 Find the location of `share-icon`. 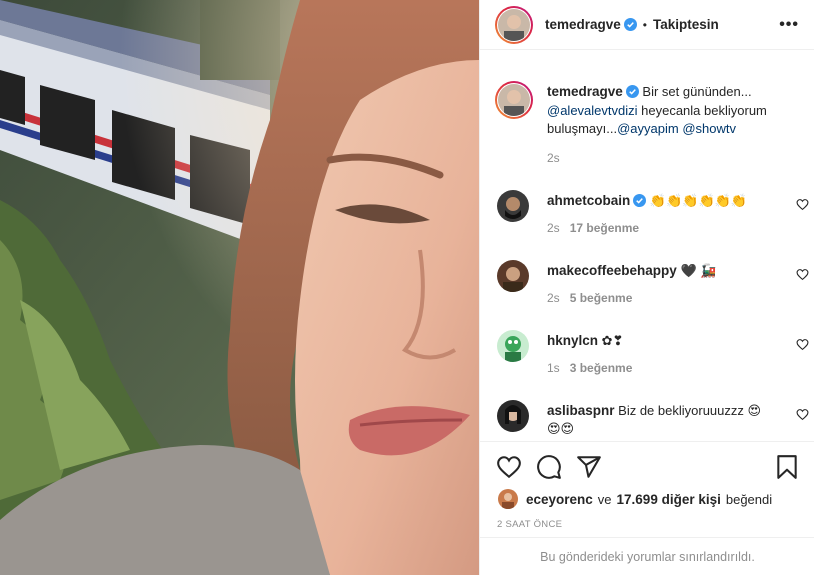

share-icon is located at coordinates (589, 467).